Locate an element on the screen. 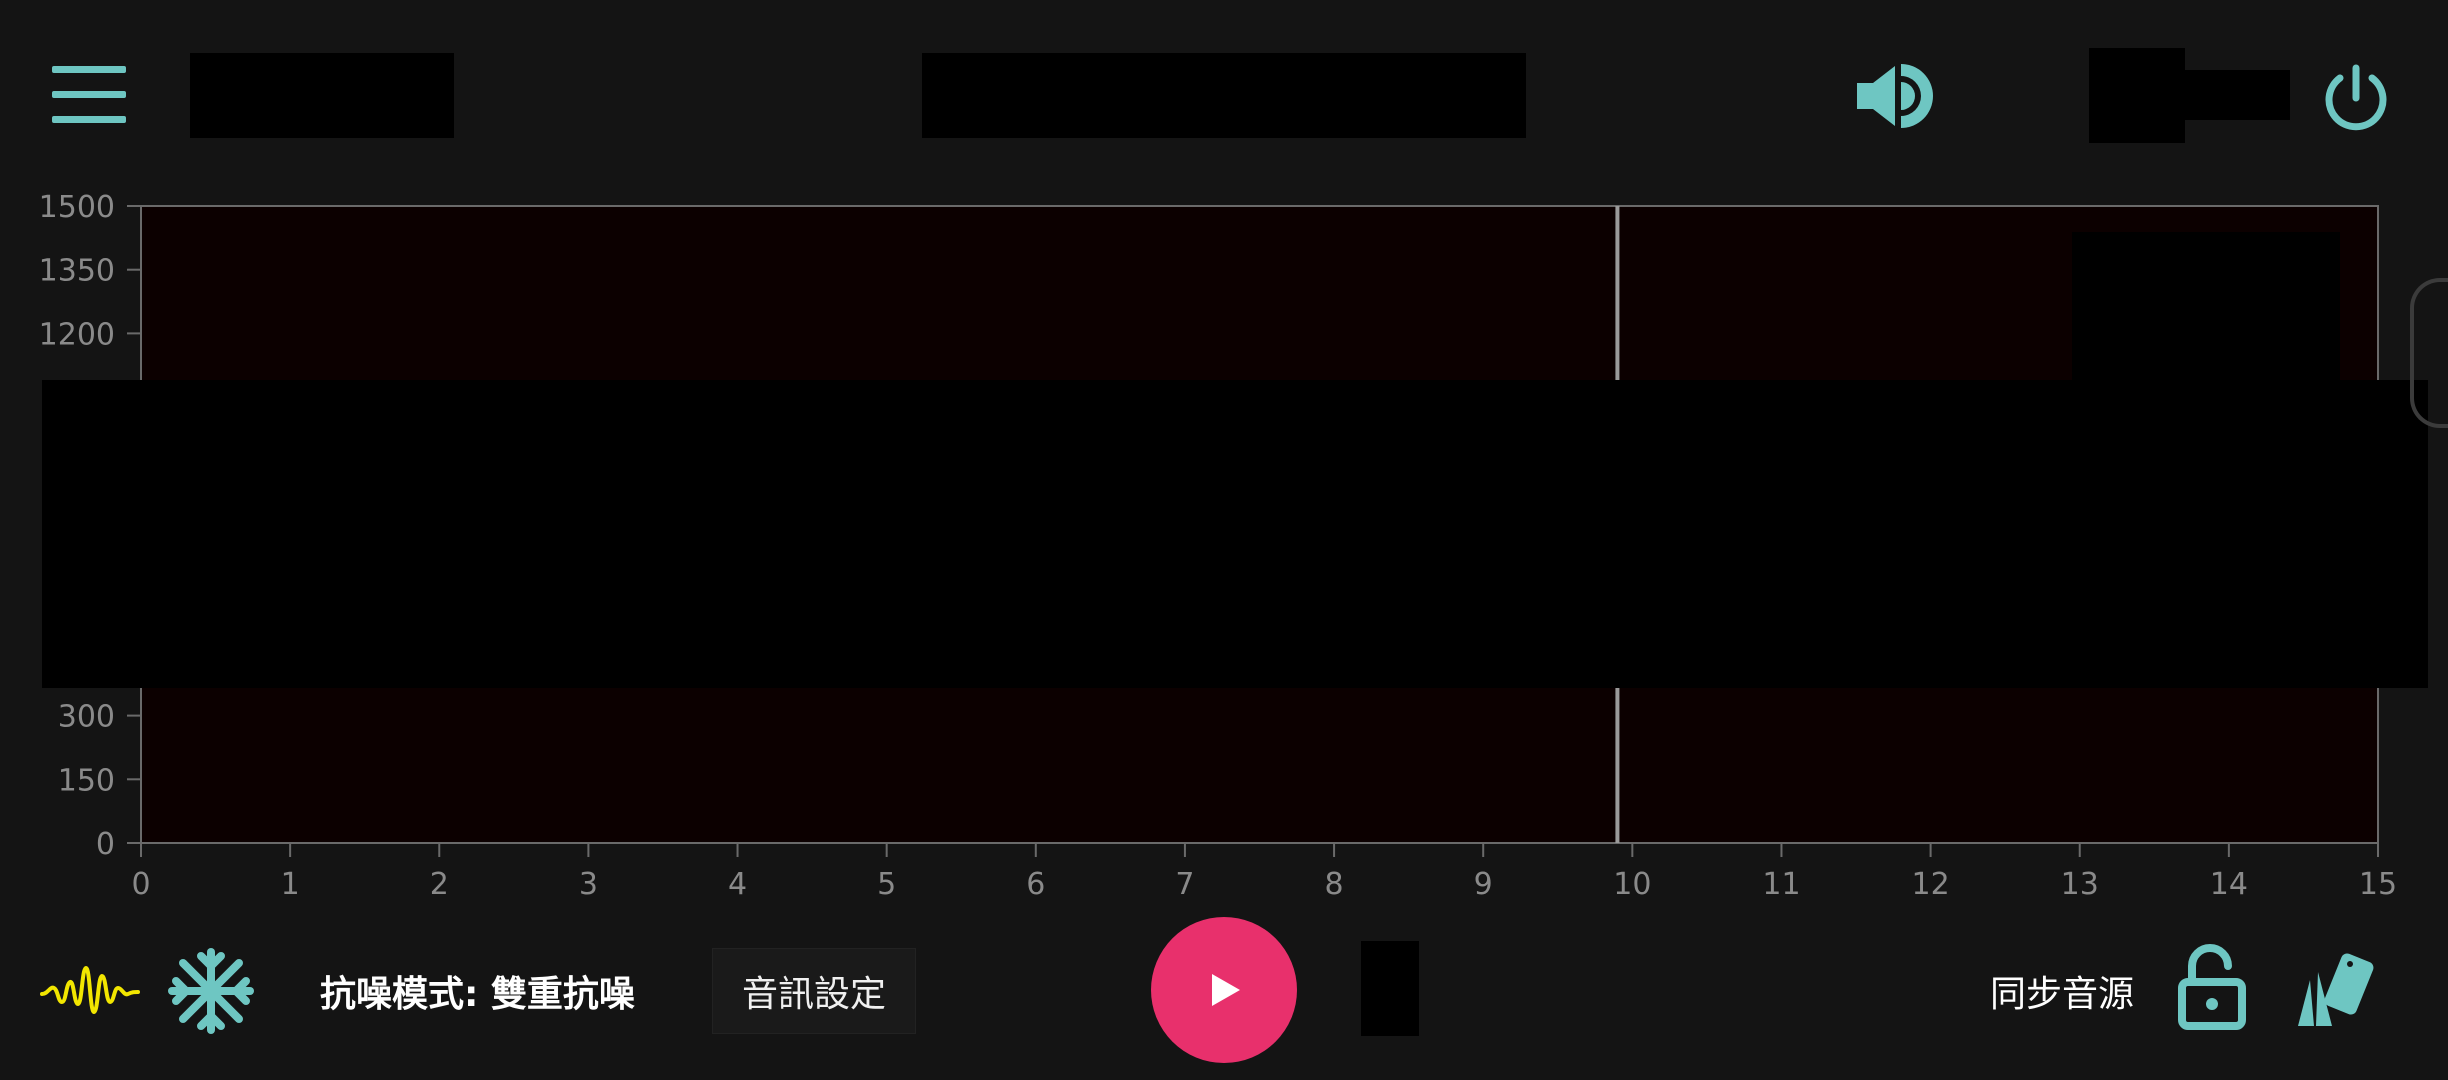 This screenshot has width=2448, height=1080. y-tick-label: 1350 is located at coordinates (77, 271).